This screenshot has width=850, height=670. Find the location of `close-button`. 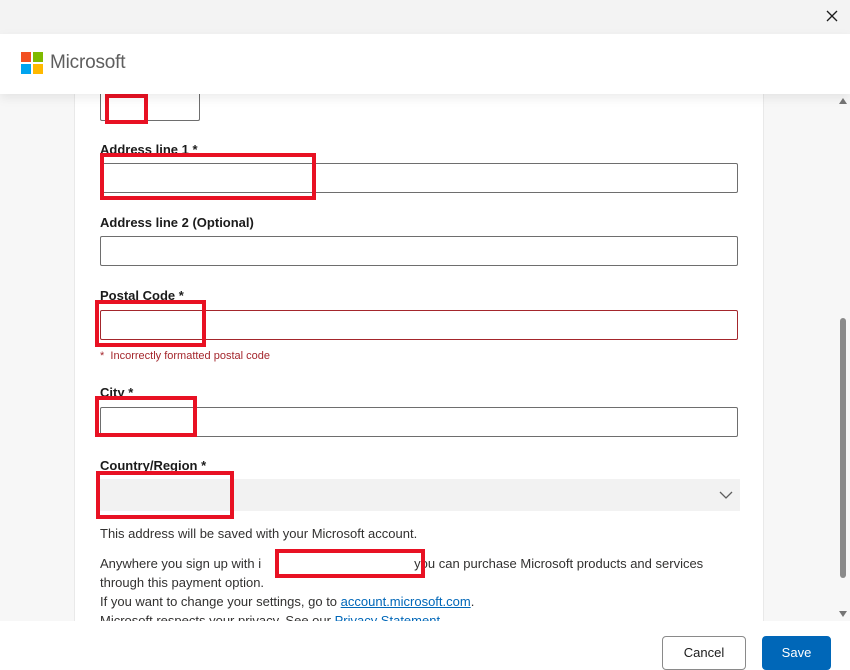

close-button is located at coordinates (832, 16).